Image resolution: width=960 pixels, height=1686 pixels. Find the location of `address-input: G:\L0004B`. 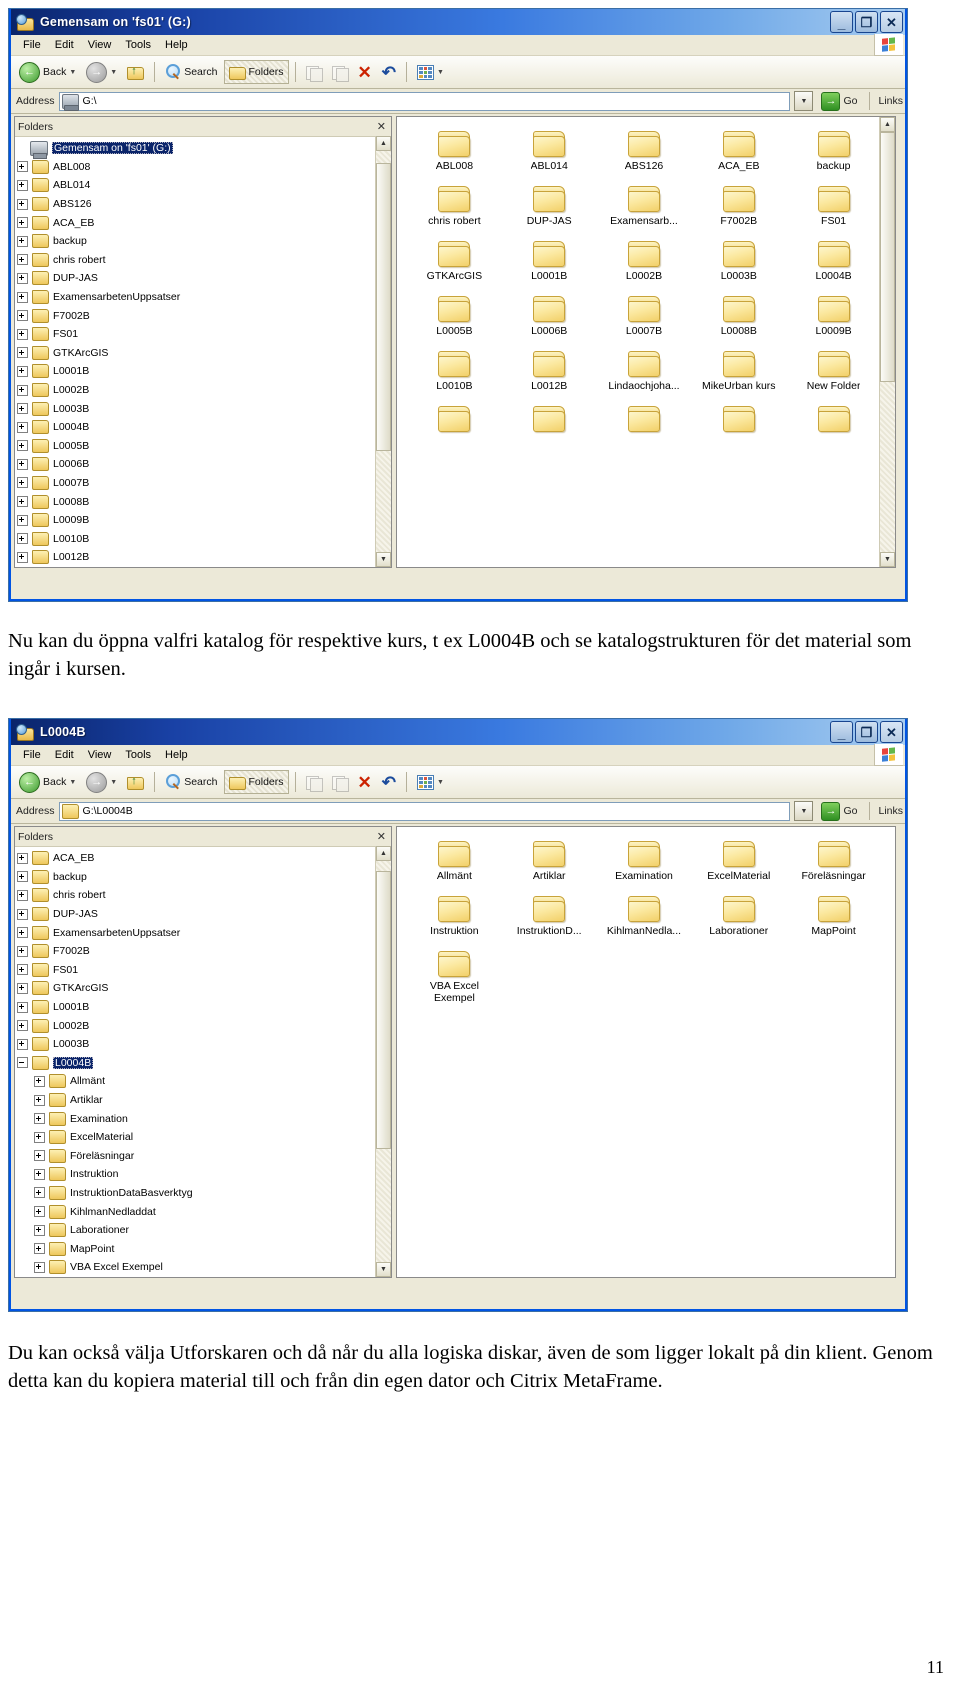

address-input: G:\L0004B is located at coordinates (424, 811).